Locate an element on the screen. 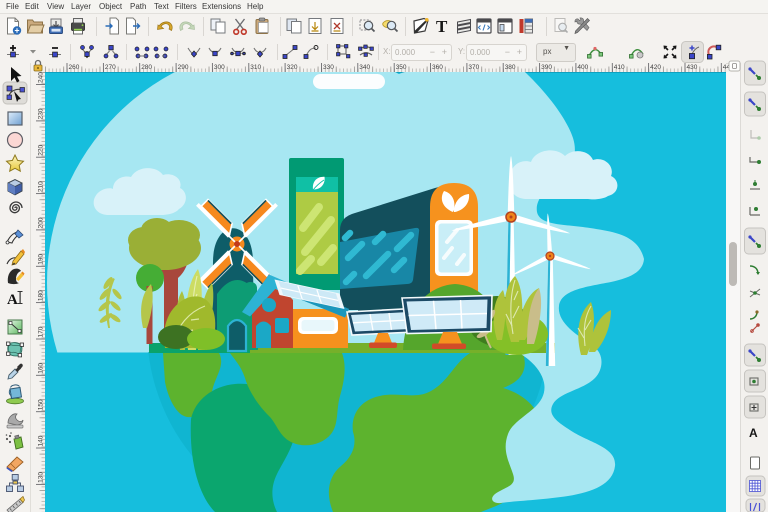 The height and width of the screenshot is (512, 768). svg-text: 270 is located at coordinates (110, 67).